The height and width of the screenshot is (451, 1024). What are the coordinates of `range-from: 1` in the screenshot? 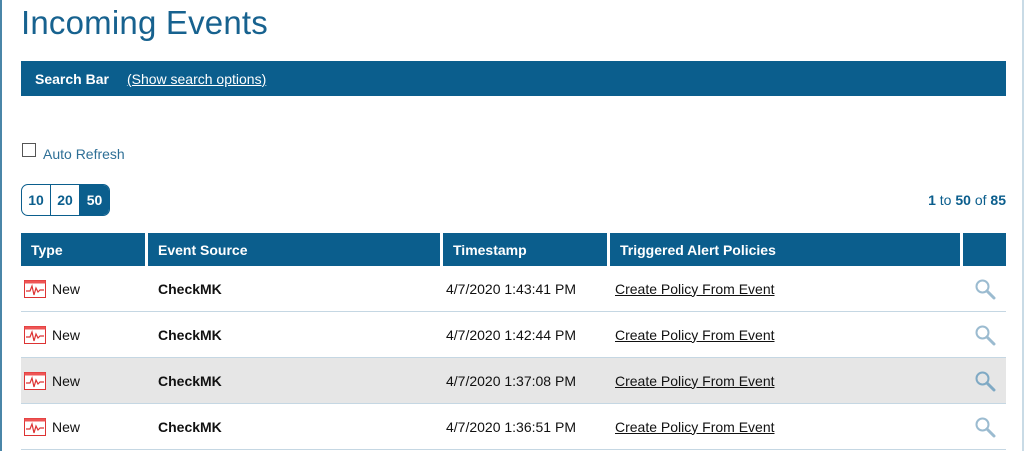 It's located at (932, 200).